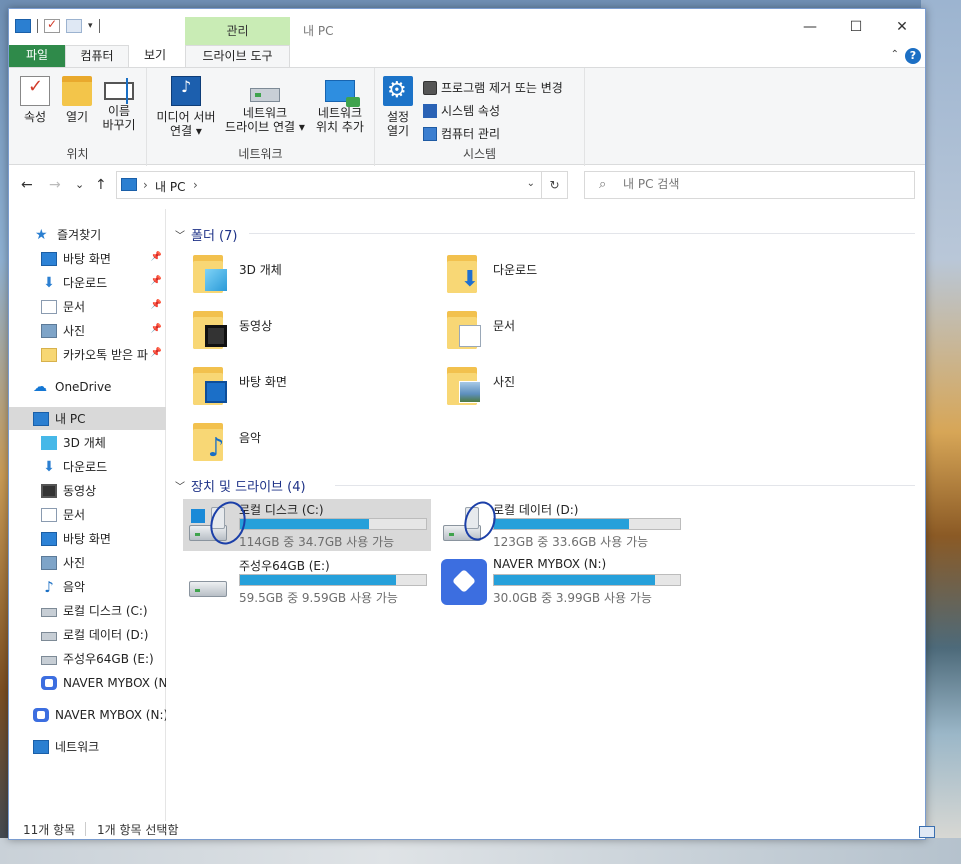 Image resolution: width=961 pixels, height=864 pixels. I want to click on back-arrow-icon: ←, so click(27, 185).